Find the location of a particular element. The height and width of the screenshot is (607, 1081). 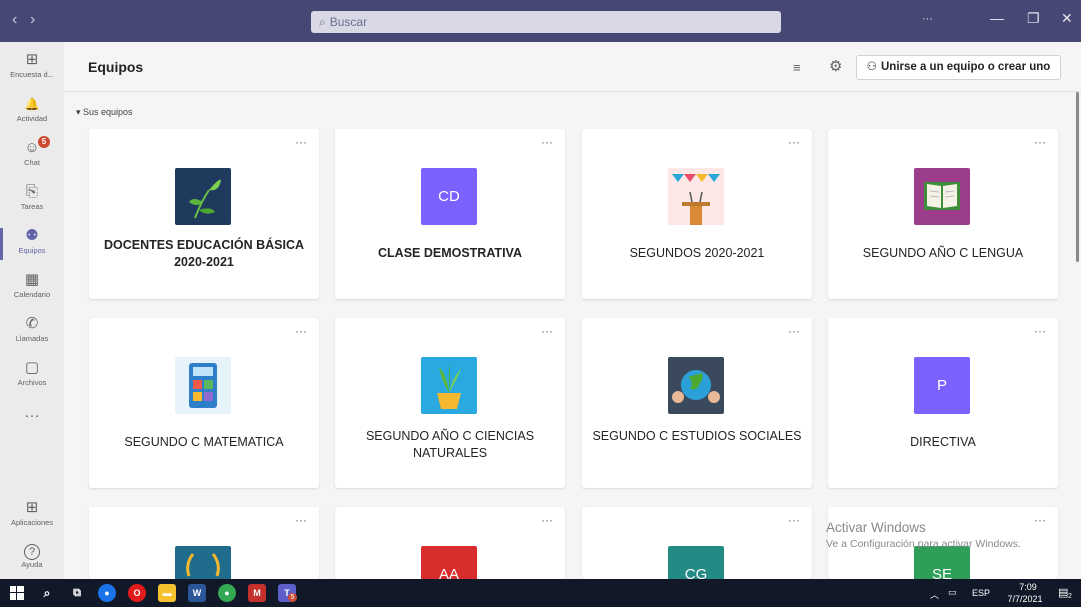

rail-item-ayuda: ? Ayuda is located at coordinates (32, 560).